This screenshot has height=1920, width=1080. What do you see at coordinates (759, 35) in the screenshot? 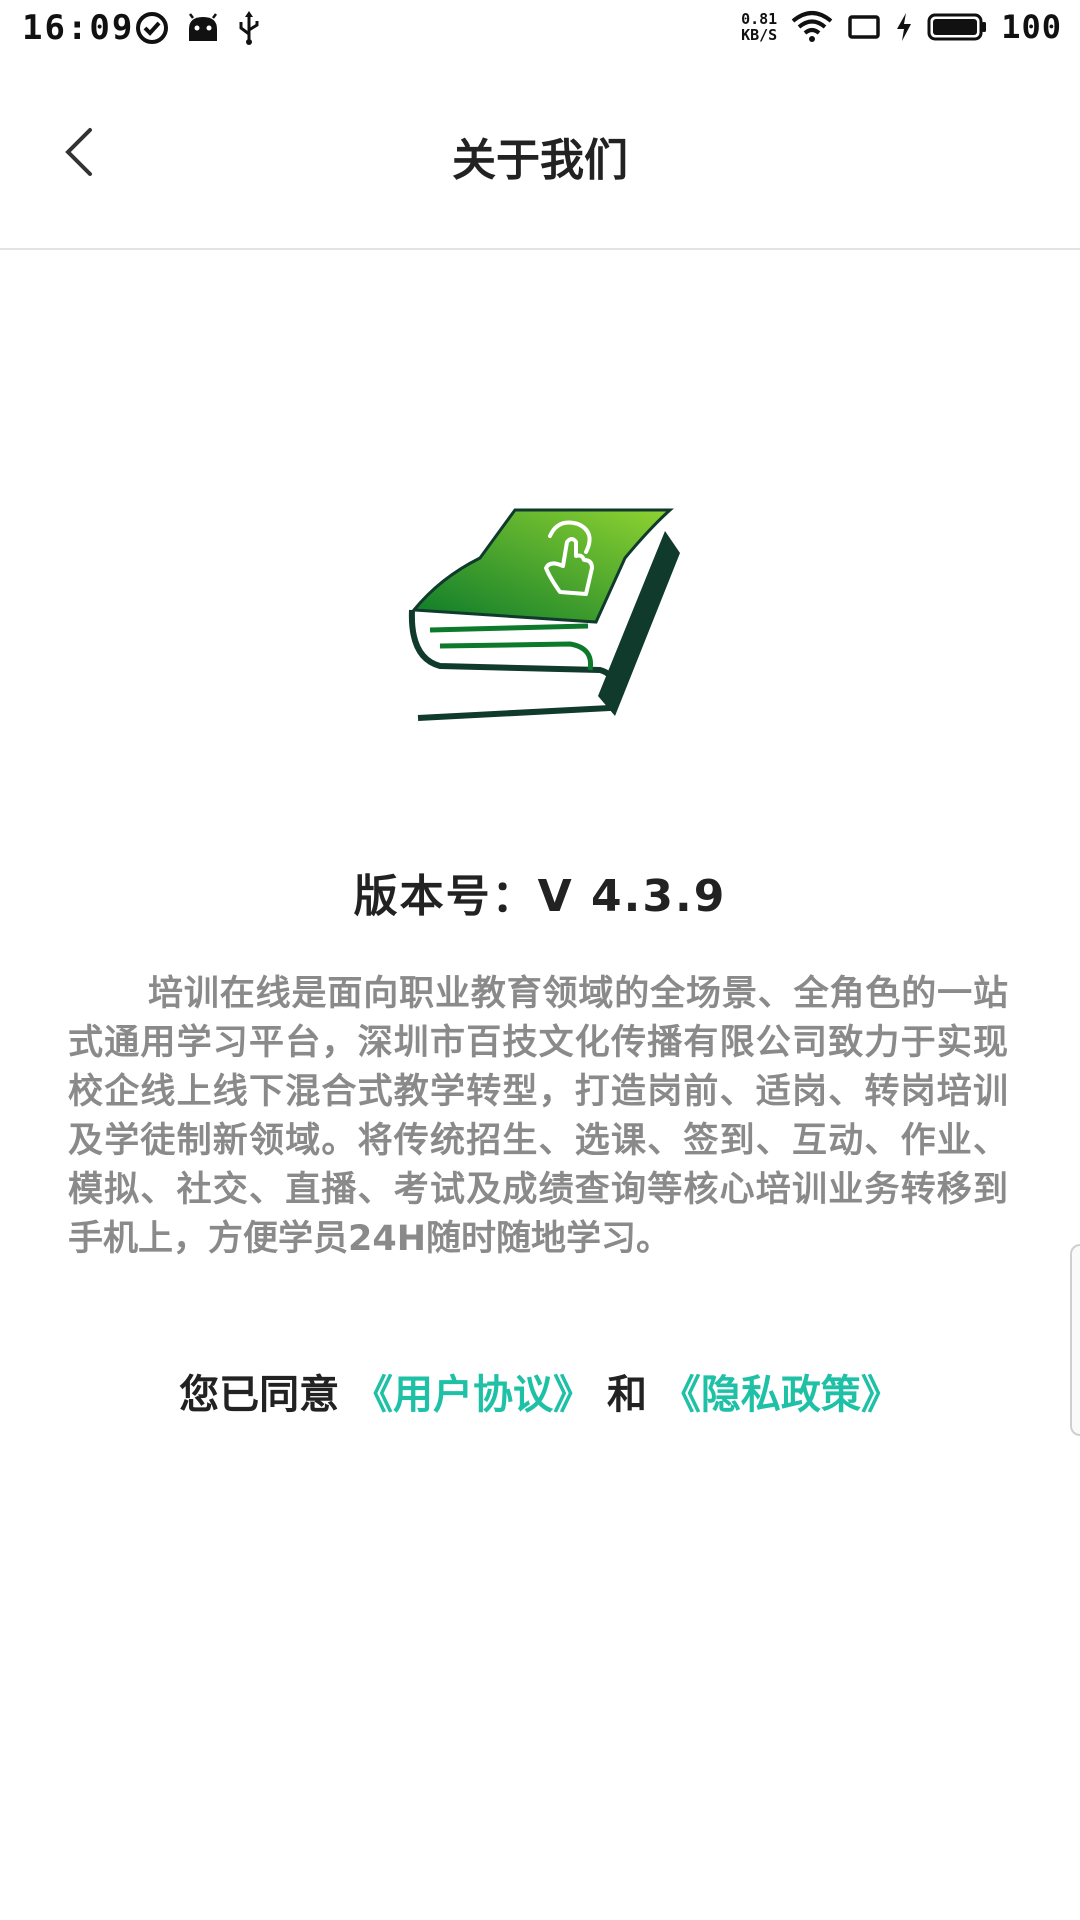
I see `network-speed-unit: KB/S` at bounding box center [759, 35].